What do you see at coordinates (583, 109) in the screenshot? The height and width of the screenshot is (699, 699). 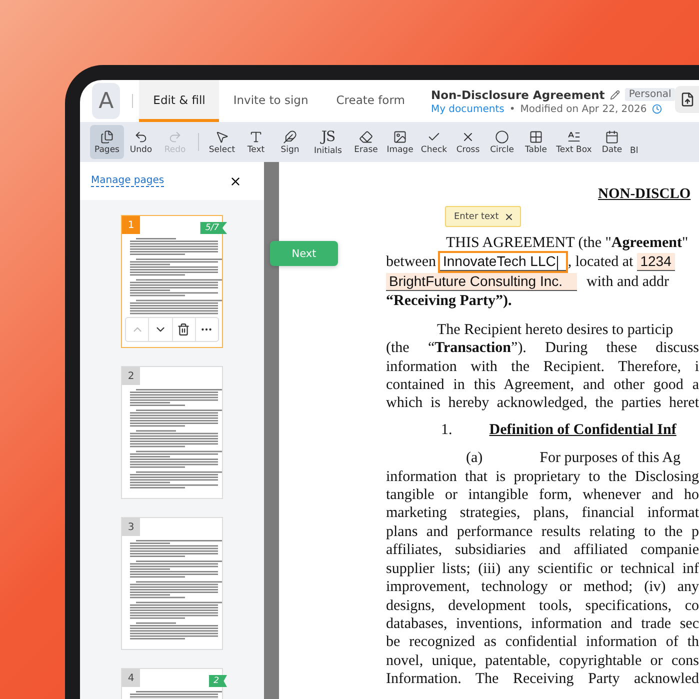 I see `modified-date: Modified on Apr 22, 2026` at bounding box center [583, 109].